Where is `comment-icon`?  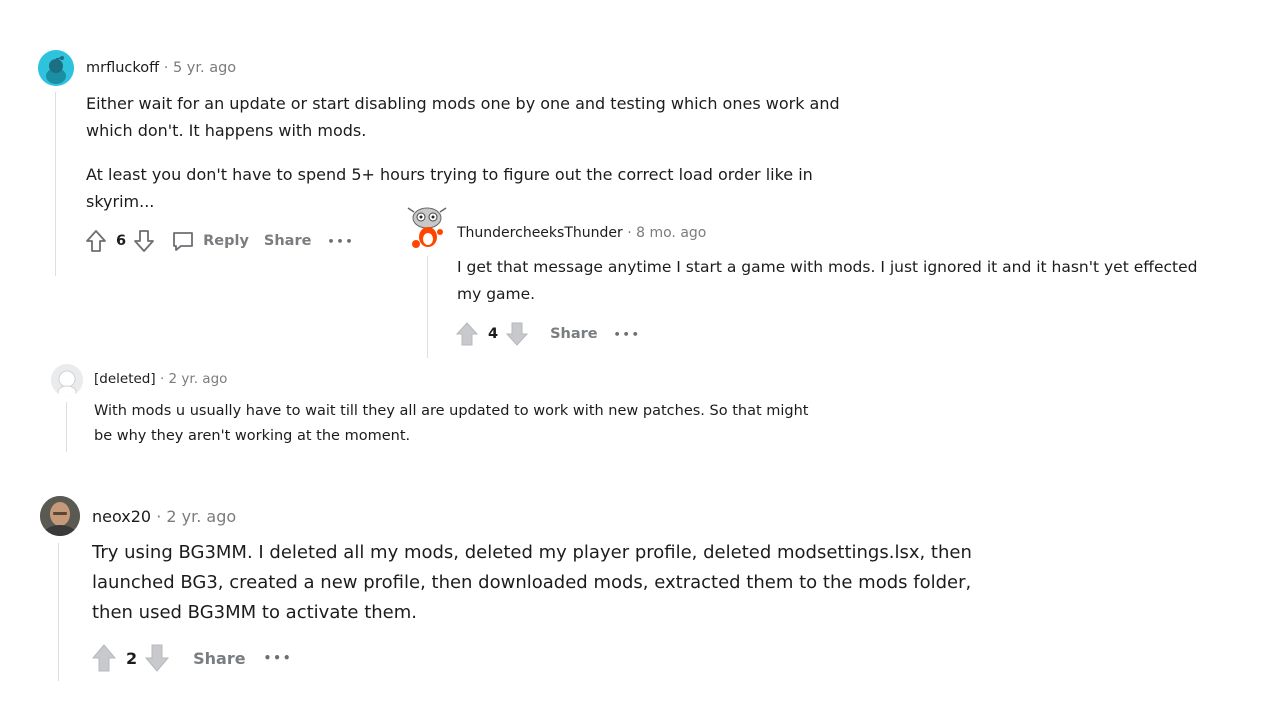
comment-icon is located at coordinates (183, 241).